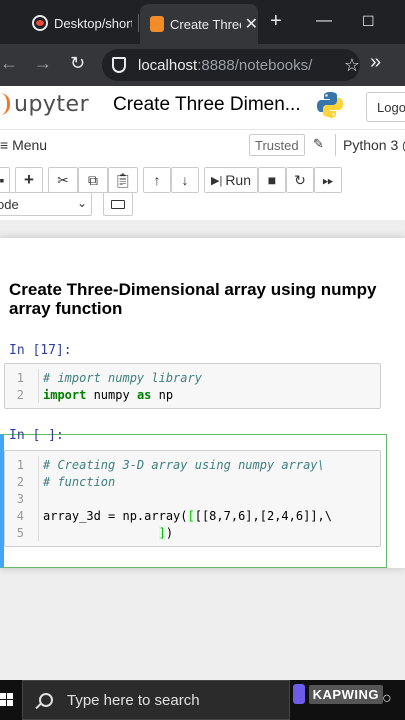 This screenshot has height=720, width=405. I want to click on url-host: localhost, so click(168, 65).